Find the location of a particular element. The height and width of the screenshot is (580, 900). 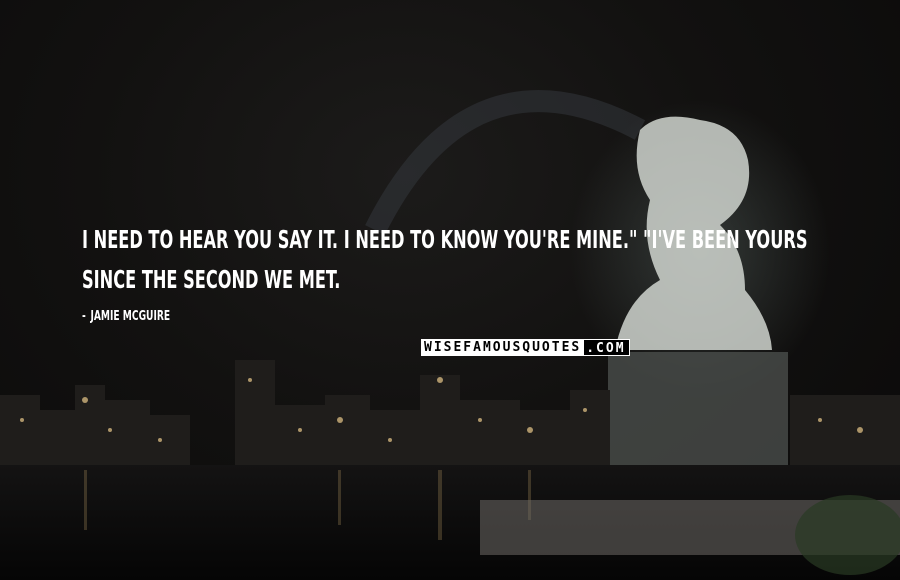

author-name: Jamie McGuire is located at coordinates (130, 316).